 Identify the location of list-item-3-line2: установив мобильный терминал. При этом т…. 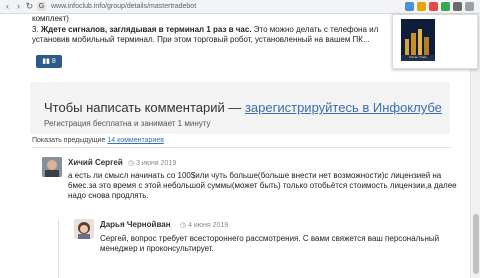
(201, 39).